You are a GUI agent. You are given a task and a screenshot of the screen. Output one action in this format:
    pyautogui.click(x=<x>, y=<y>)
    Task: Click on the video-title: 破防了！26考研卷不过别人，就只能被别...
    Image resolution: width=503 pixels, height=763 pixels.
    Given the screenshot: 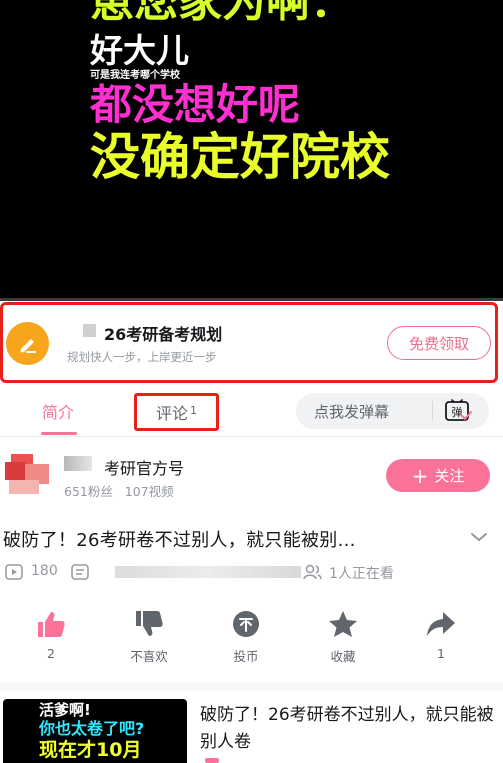 What is the action you would take?
    pyautogui.click(x=179, y=540)
    